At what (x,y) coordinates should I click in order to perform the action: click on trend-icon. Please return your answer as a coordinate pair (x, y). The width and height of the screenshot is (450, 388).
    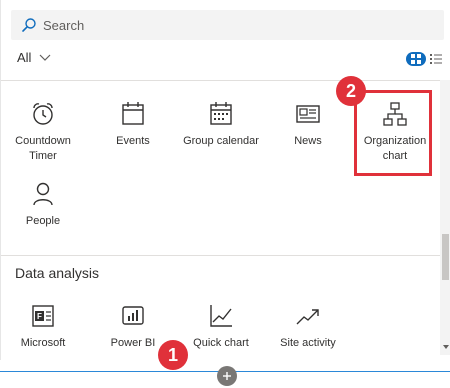
    Looking at the image, I should click on (307, 317).